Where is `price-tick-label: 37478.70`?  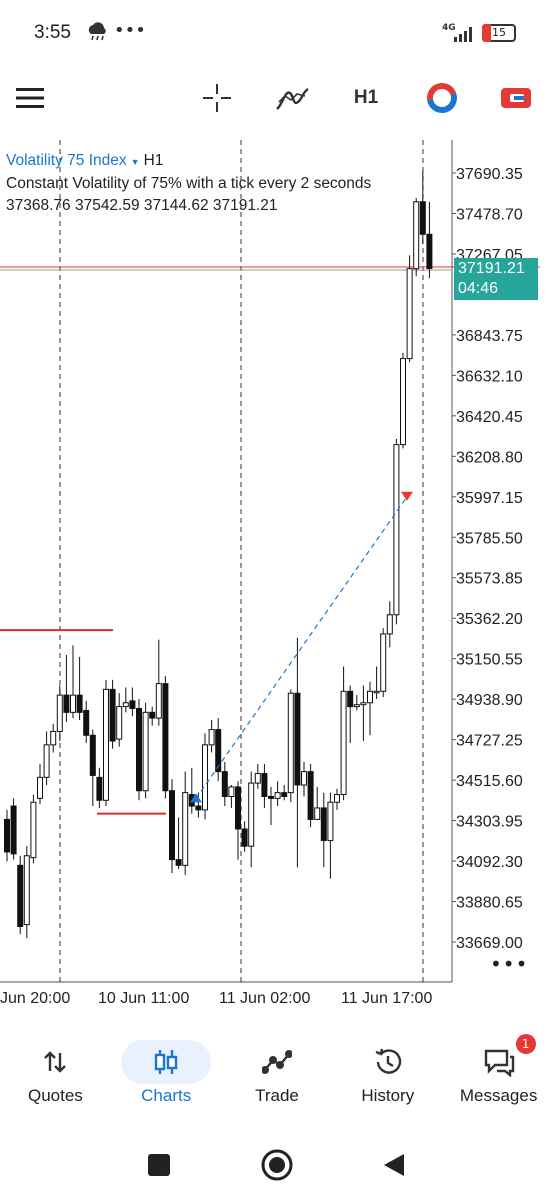 price-tick-label: 37478.70 is located at coordinates (489, 214).